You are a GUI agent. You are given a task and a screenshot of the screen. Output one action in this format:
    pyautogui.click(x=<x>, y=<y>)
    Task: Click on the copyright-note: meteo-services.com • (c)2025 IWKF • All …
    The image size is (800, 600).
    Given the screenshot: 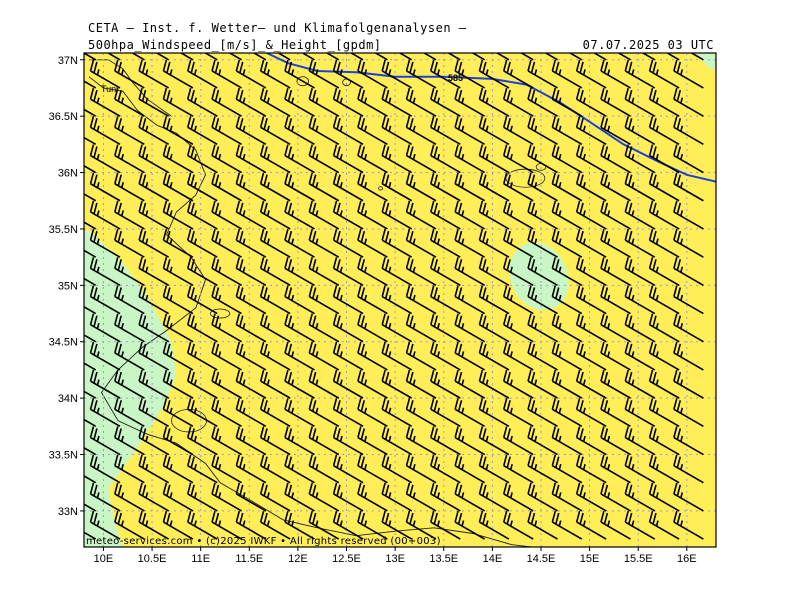 What is the action you would take?
    pyautogui.click(x=263, y=541)
    